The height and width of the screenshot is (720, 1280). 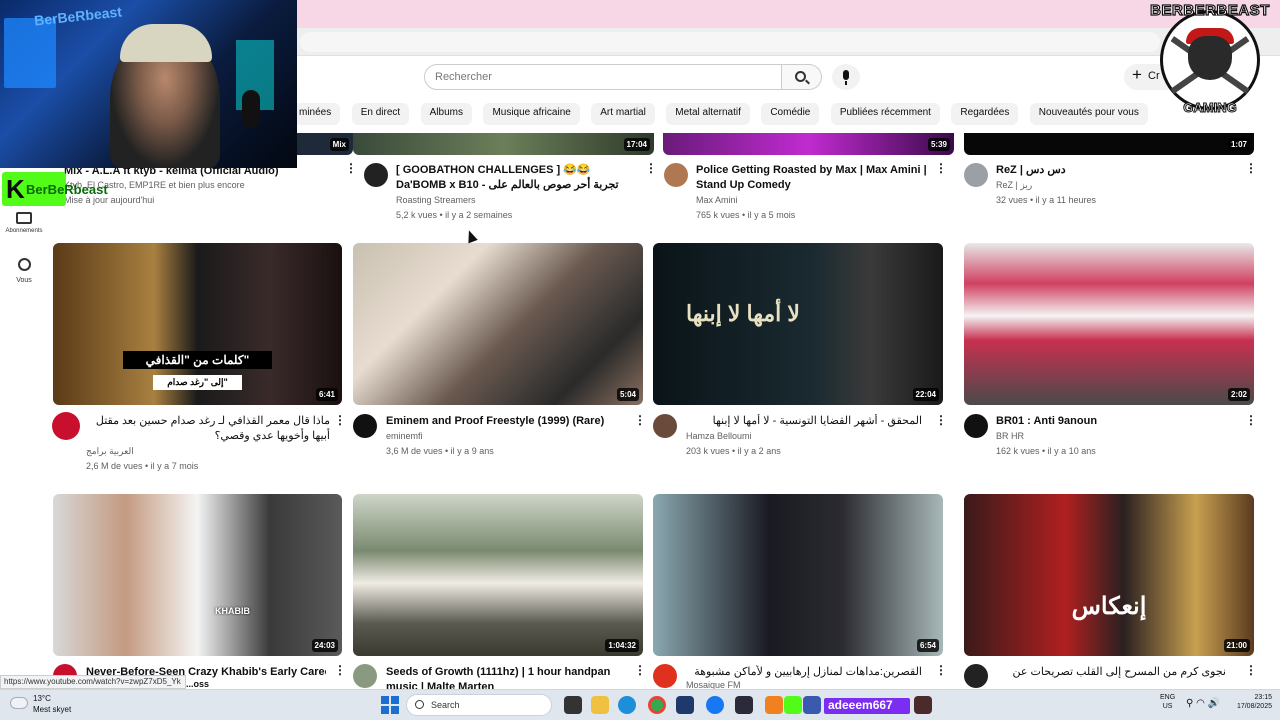 I want to click on chip-alt-metal: Metal alternatif, so click(x=708, y=114).